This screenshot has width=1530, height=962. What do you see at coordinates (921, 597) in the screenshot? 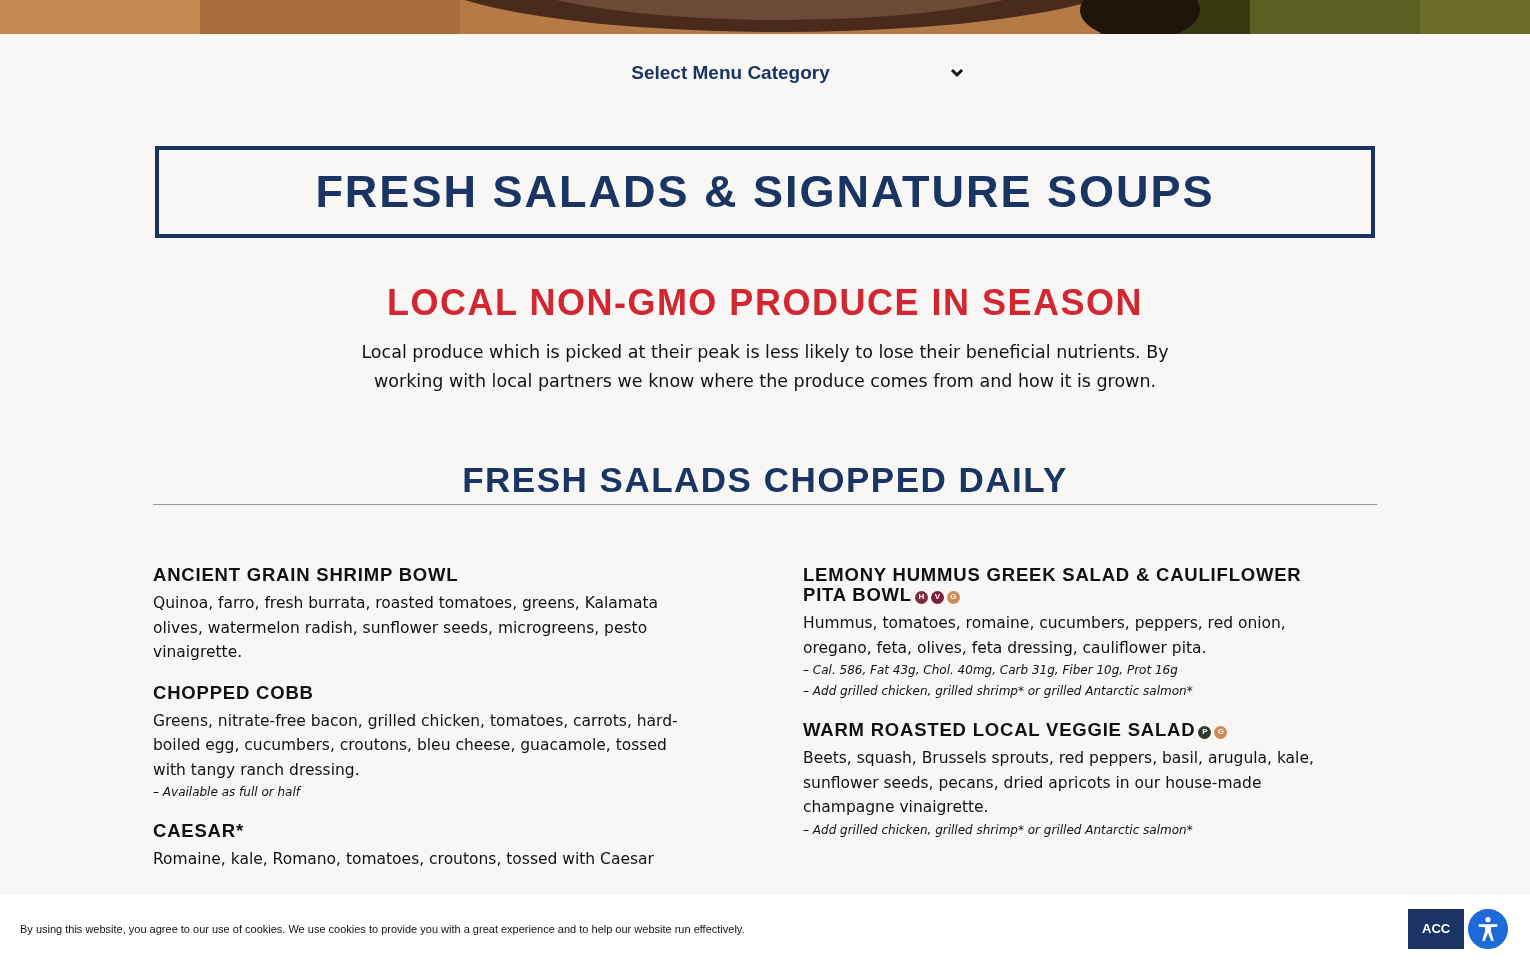
I see `diet-badge: H` at bounding box center [921, 597].